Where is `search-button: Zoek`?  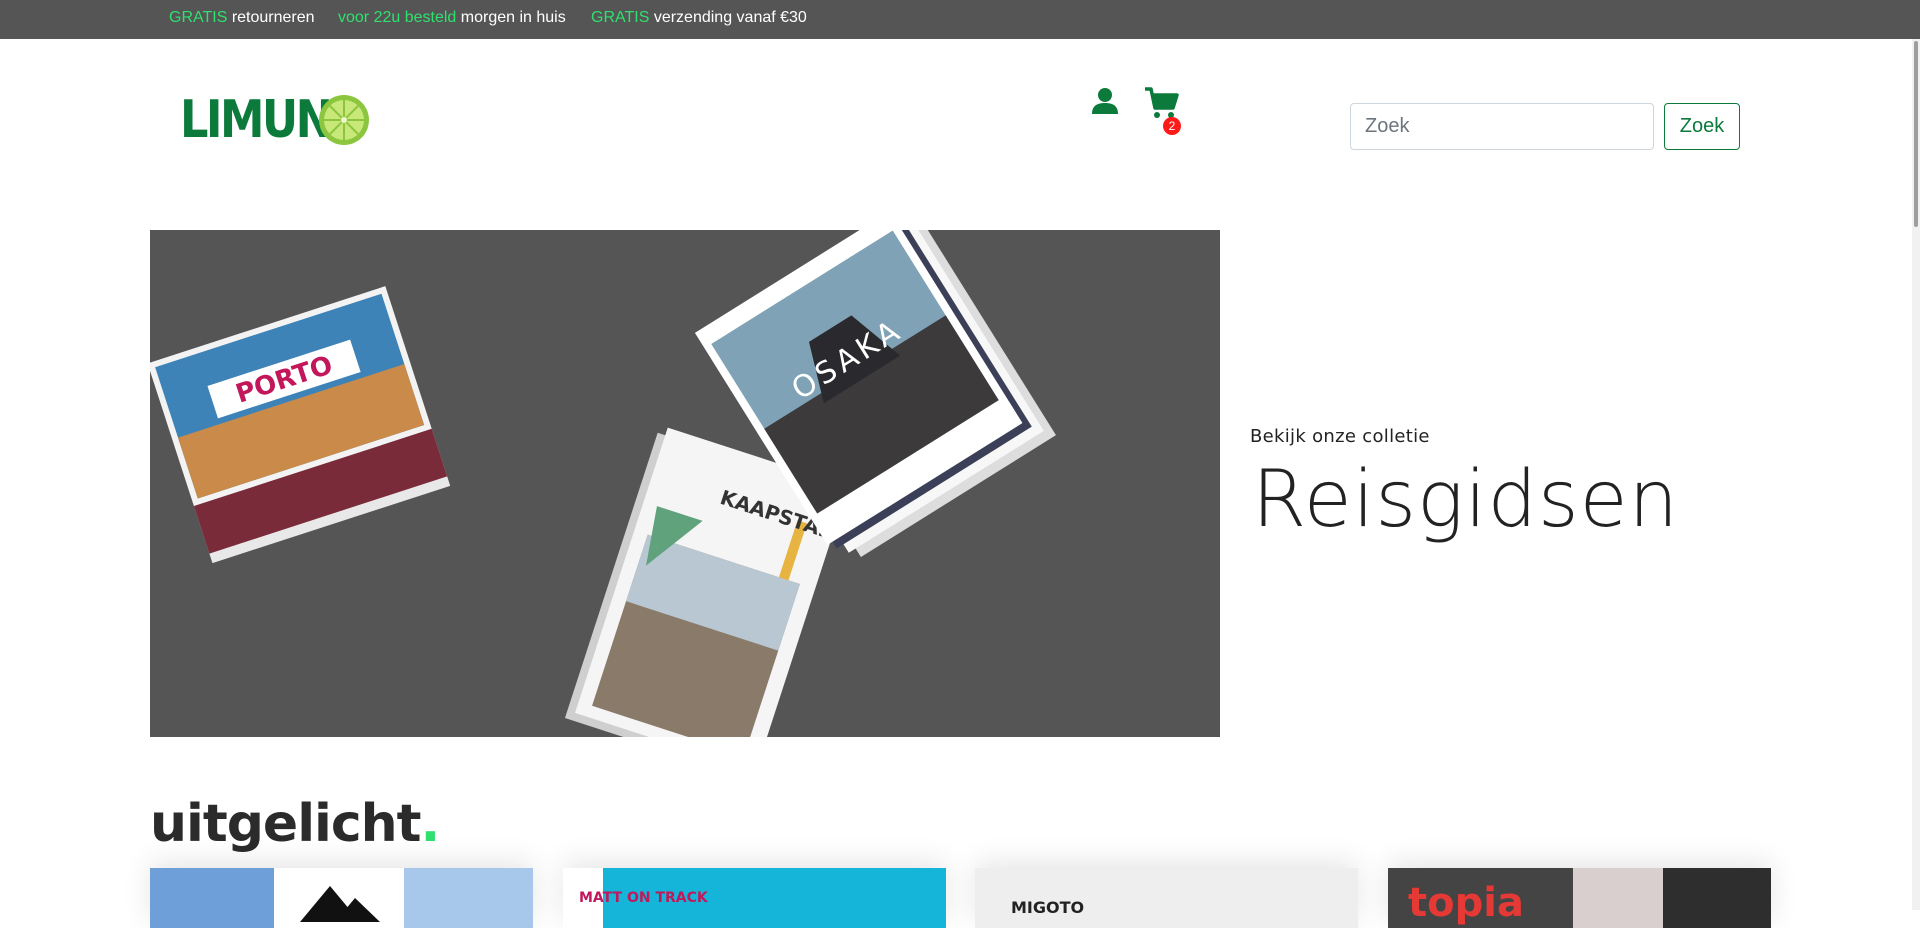 search-button: Zoek is located at coordinates (1702, 126).